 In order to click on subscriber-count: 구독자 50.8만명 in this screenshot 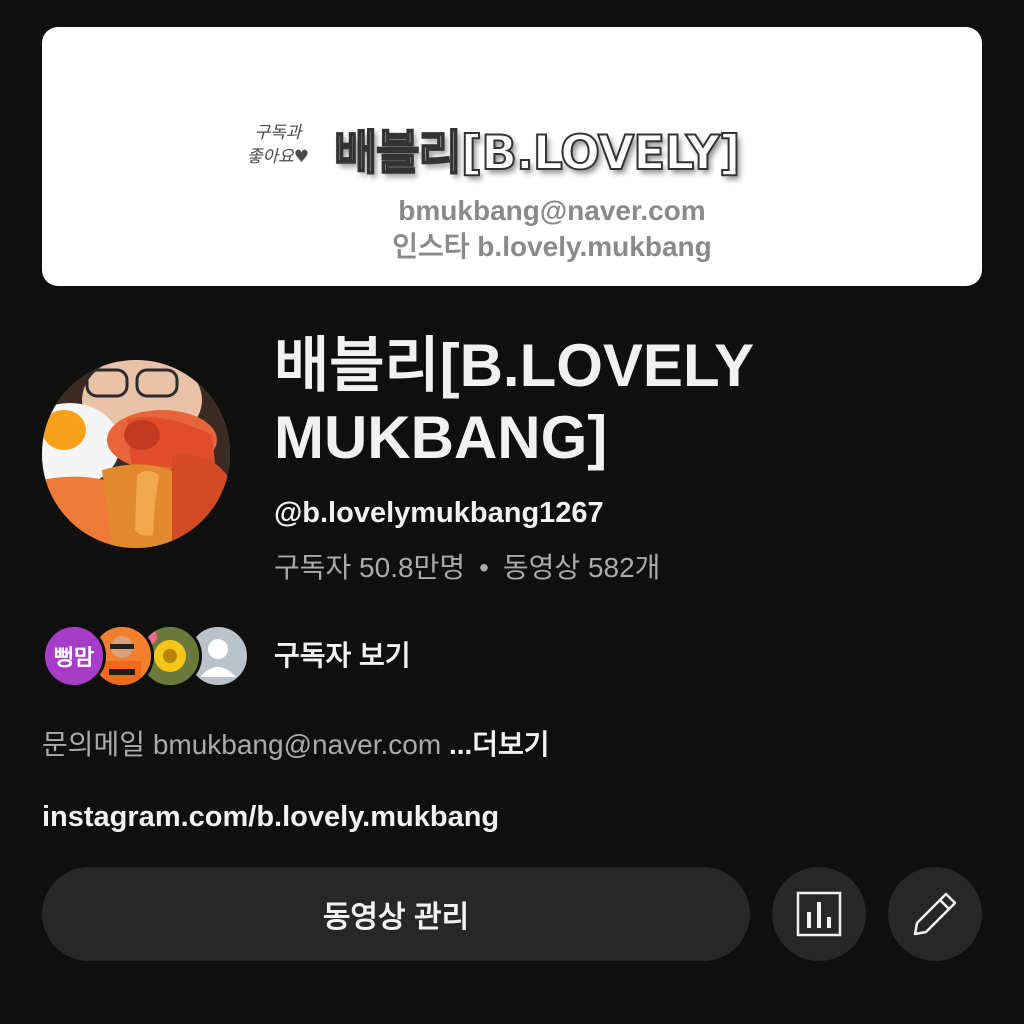, I will do `click(370, 567)`.